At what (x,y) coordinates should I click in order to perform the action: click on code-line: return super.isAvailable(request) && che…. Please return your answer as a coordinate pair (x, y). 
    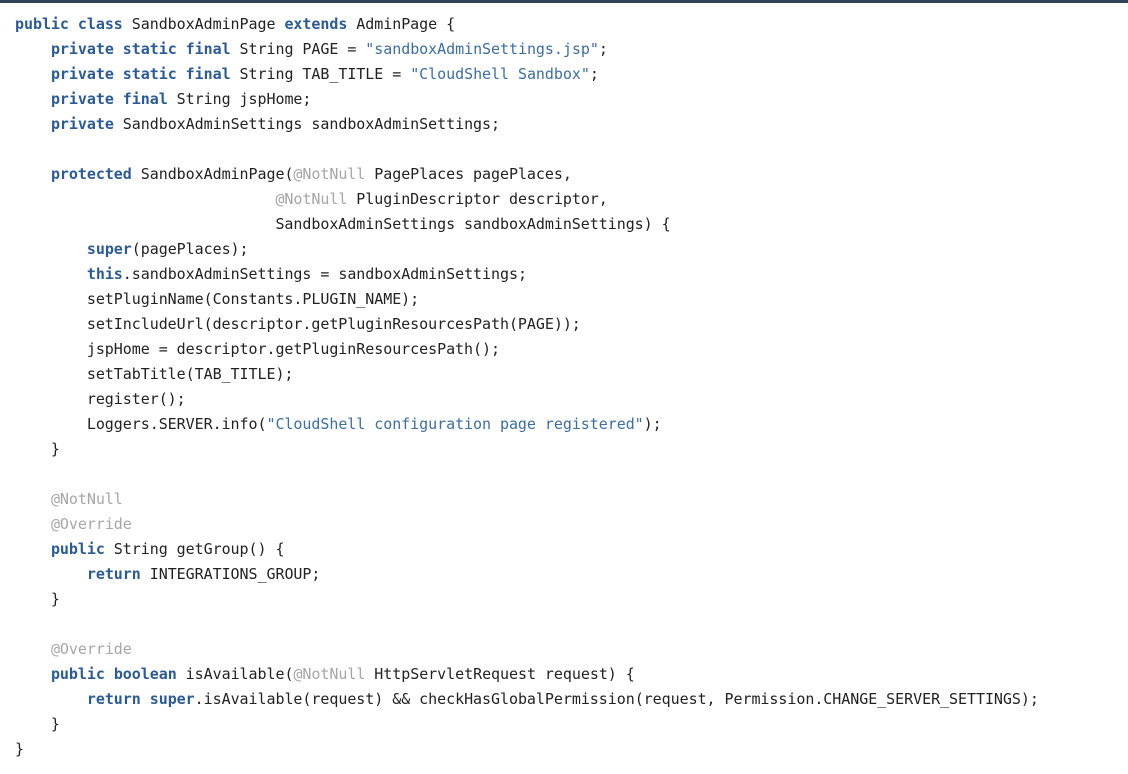
    Looking at the image, I should click on (564, 699).